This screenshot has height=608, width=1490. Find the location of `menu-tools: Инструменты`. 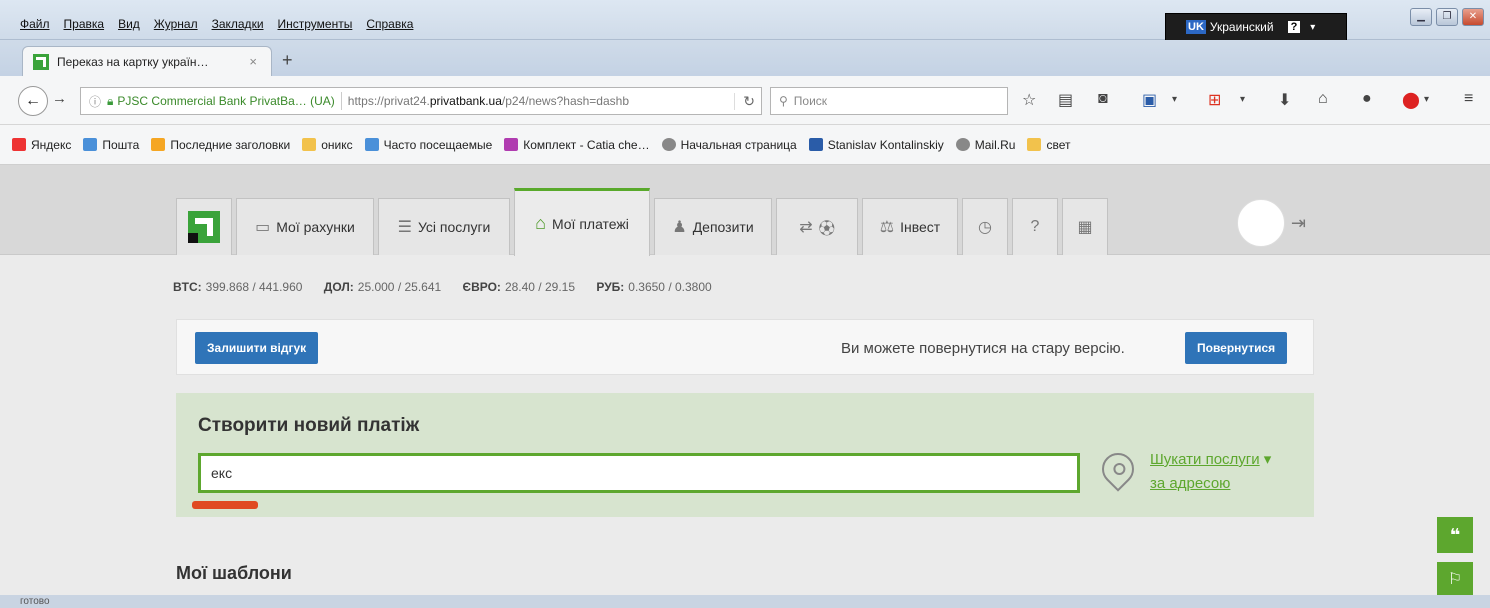

menu-tools: Инструменты is located at coordinates (315, 24).